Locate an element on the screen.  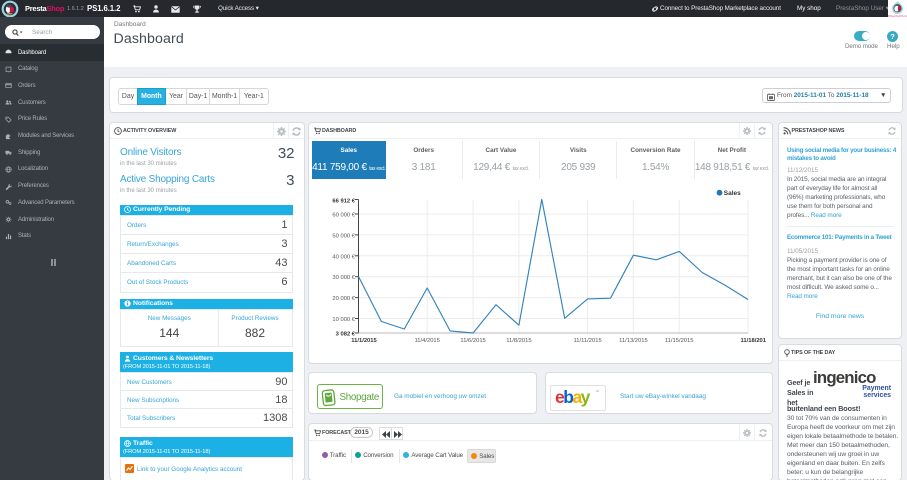
svg-text: 40 000 € is located at coordinates (343, 257).